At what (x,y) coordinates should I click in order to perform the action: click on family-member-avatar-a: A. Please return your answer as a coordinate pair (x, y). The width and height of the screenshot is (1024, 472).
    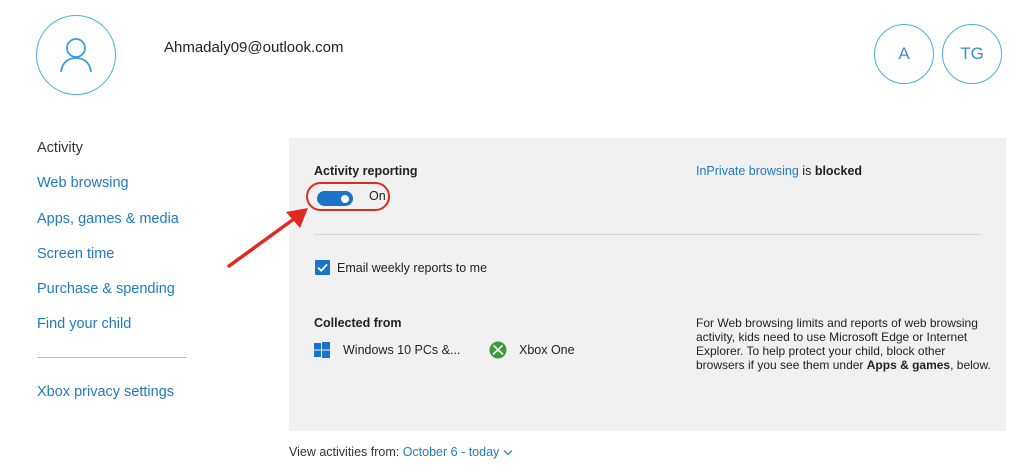
    Looking at the image, I should click on (904, 54).